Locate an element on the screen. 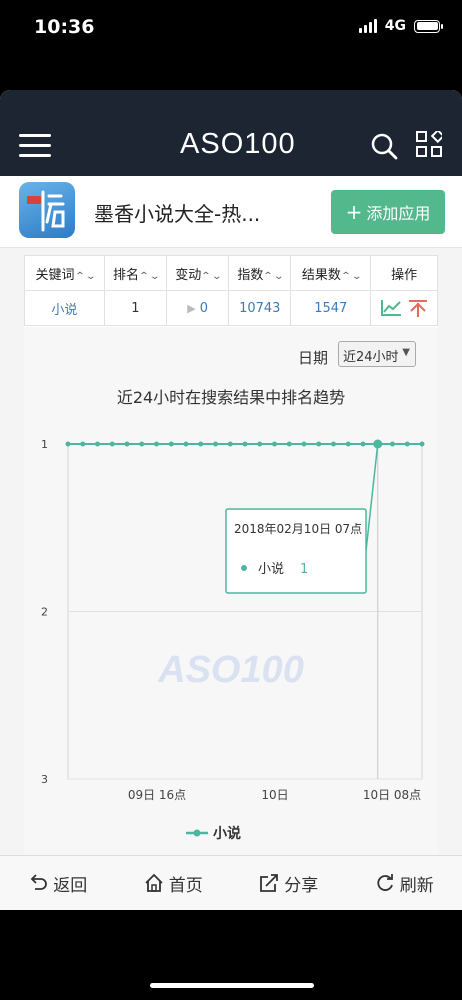 The image size is (462, 1000). pin-top-icon is located at coordinates (418, 308).